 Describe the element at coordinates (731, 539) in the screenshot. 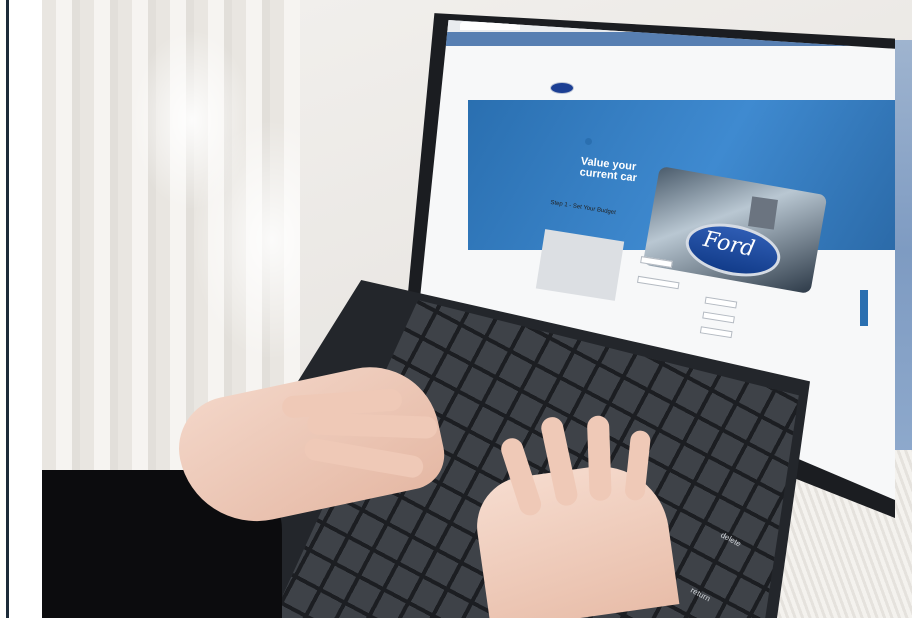

I see `key-label: delete` at that location.